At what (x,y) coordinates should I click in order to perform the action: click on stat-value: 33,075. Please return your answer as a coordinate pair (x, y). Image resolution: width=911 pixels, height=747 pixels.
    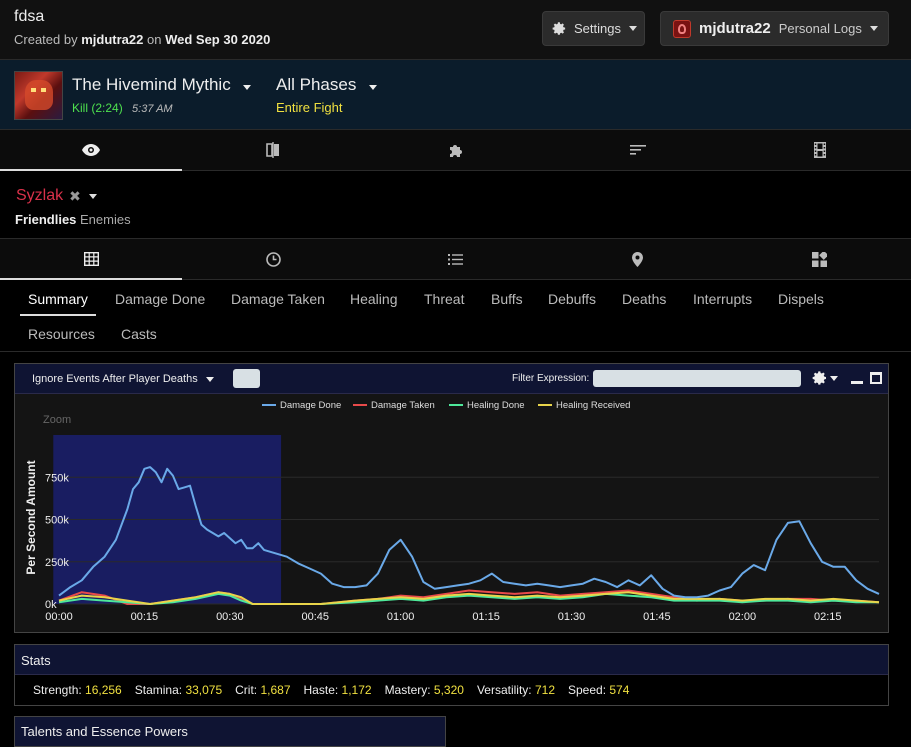
    Looking at the image, I should click on (204, 690).